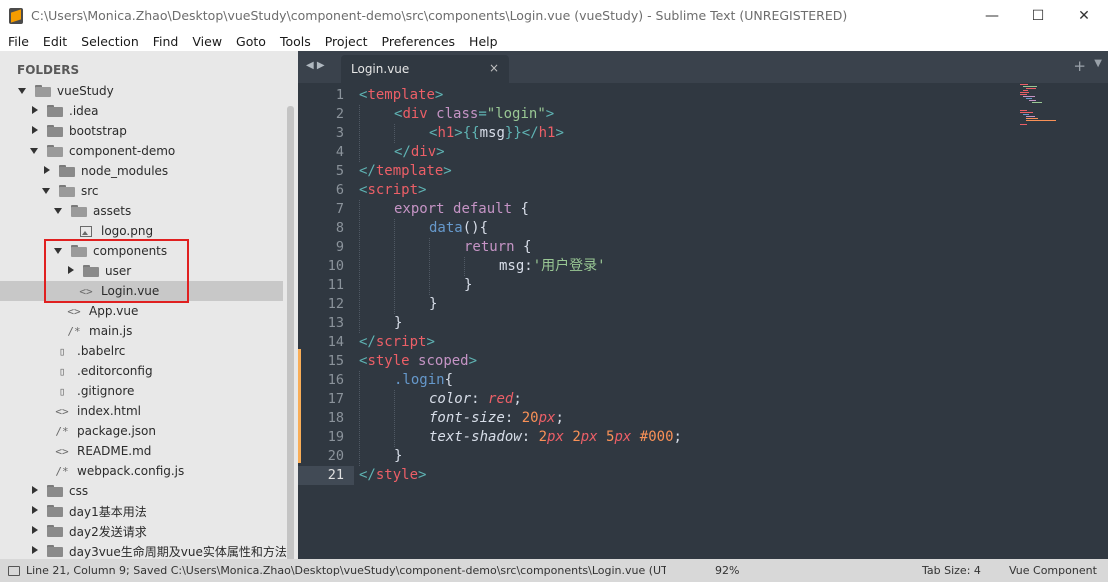 This screenshot has height=582, width=1108. I want to click on menu-preferences: Preferences, so click(419, 41).